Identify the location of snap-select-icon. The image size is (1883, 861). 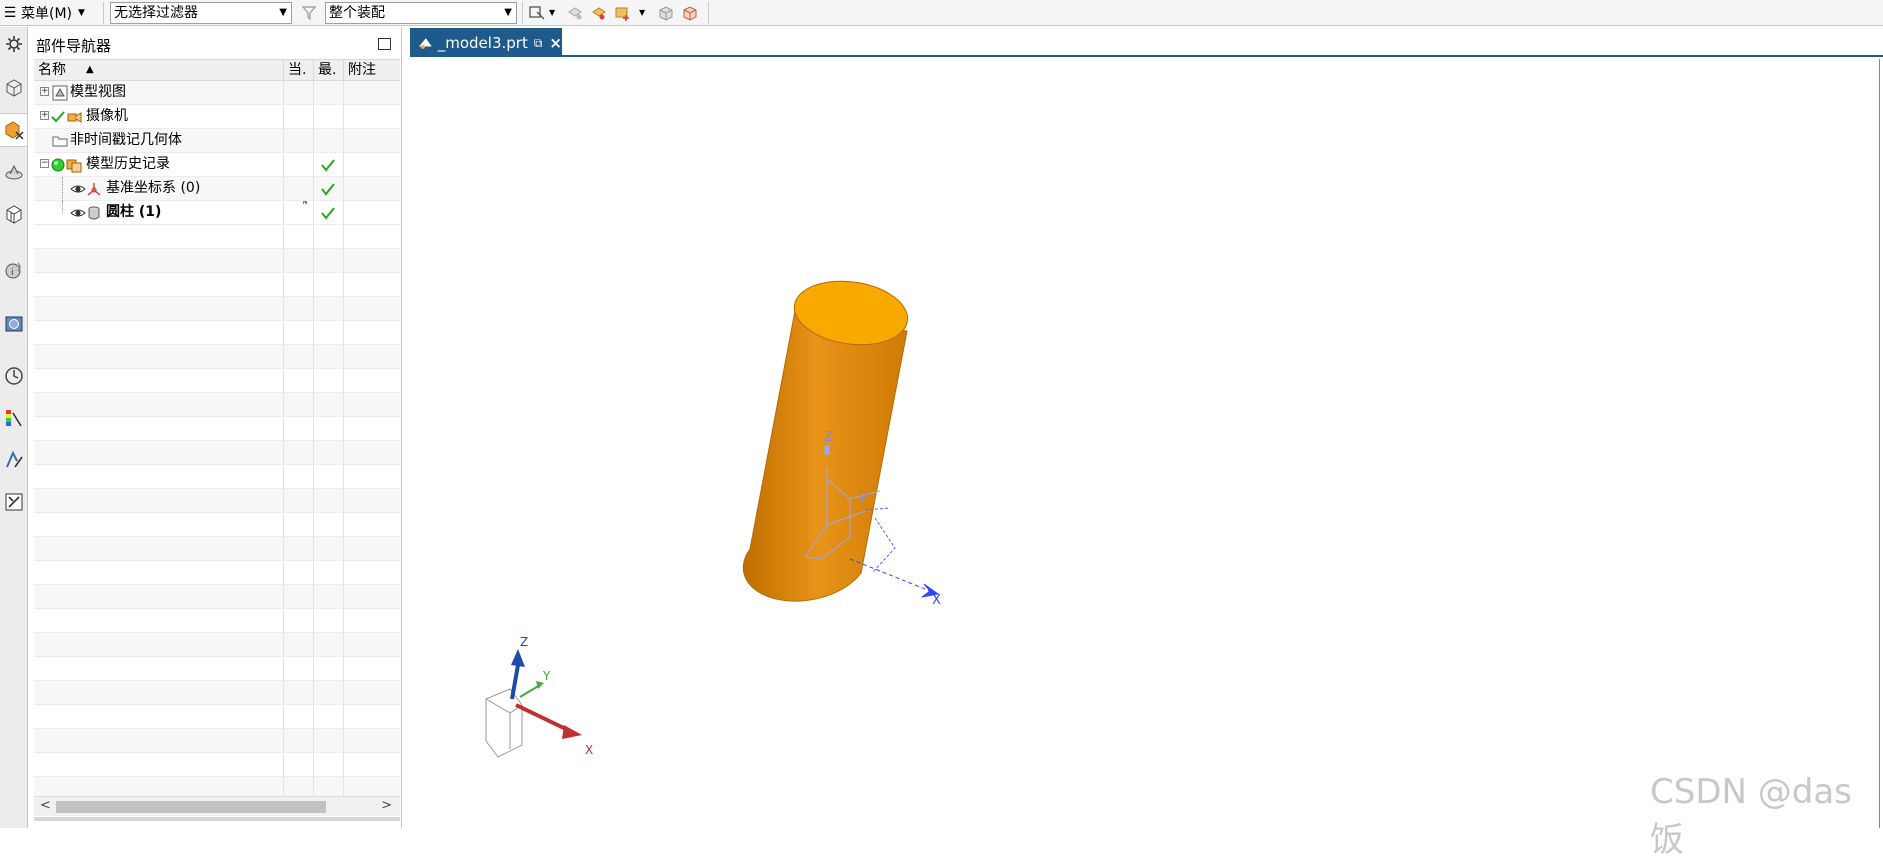
(537, 13).